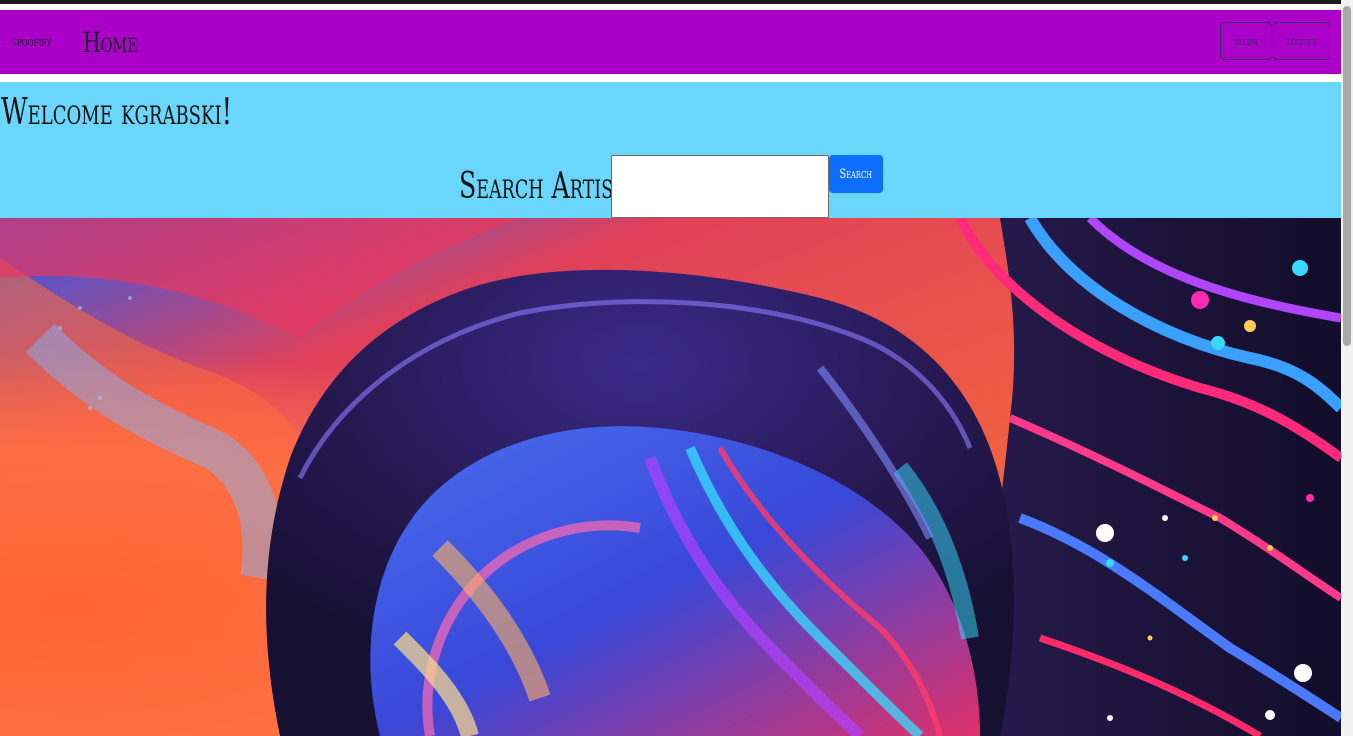 The height and width of the screenshot is (736, 1353). Describe the element at coordinates (1347, 176) in the screenshot. I see `scrollbar-thumb` at that location.